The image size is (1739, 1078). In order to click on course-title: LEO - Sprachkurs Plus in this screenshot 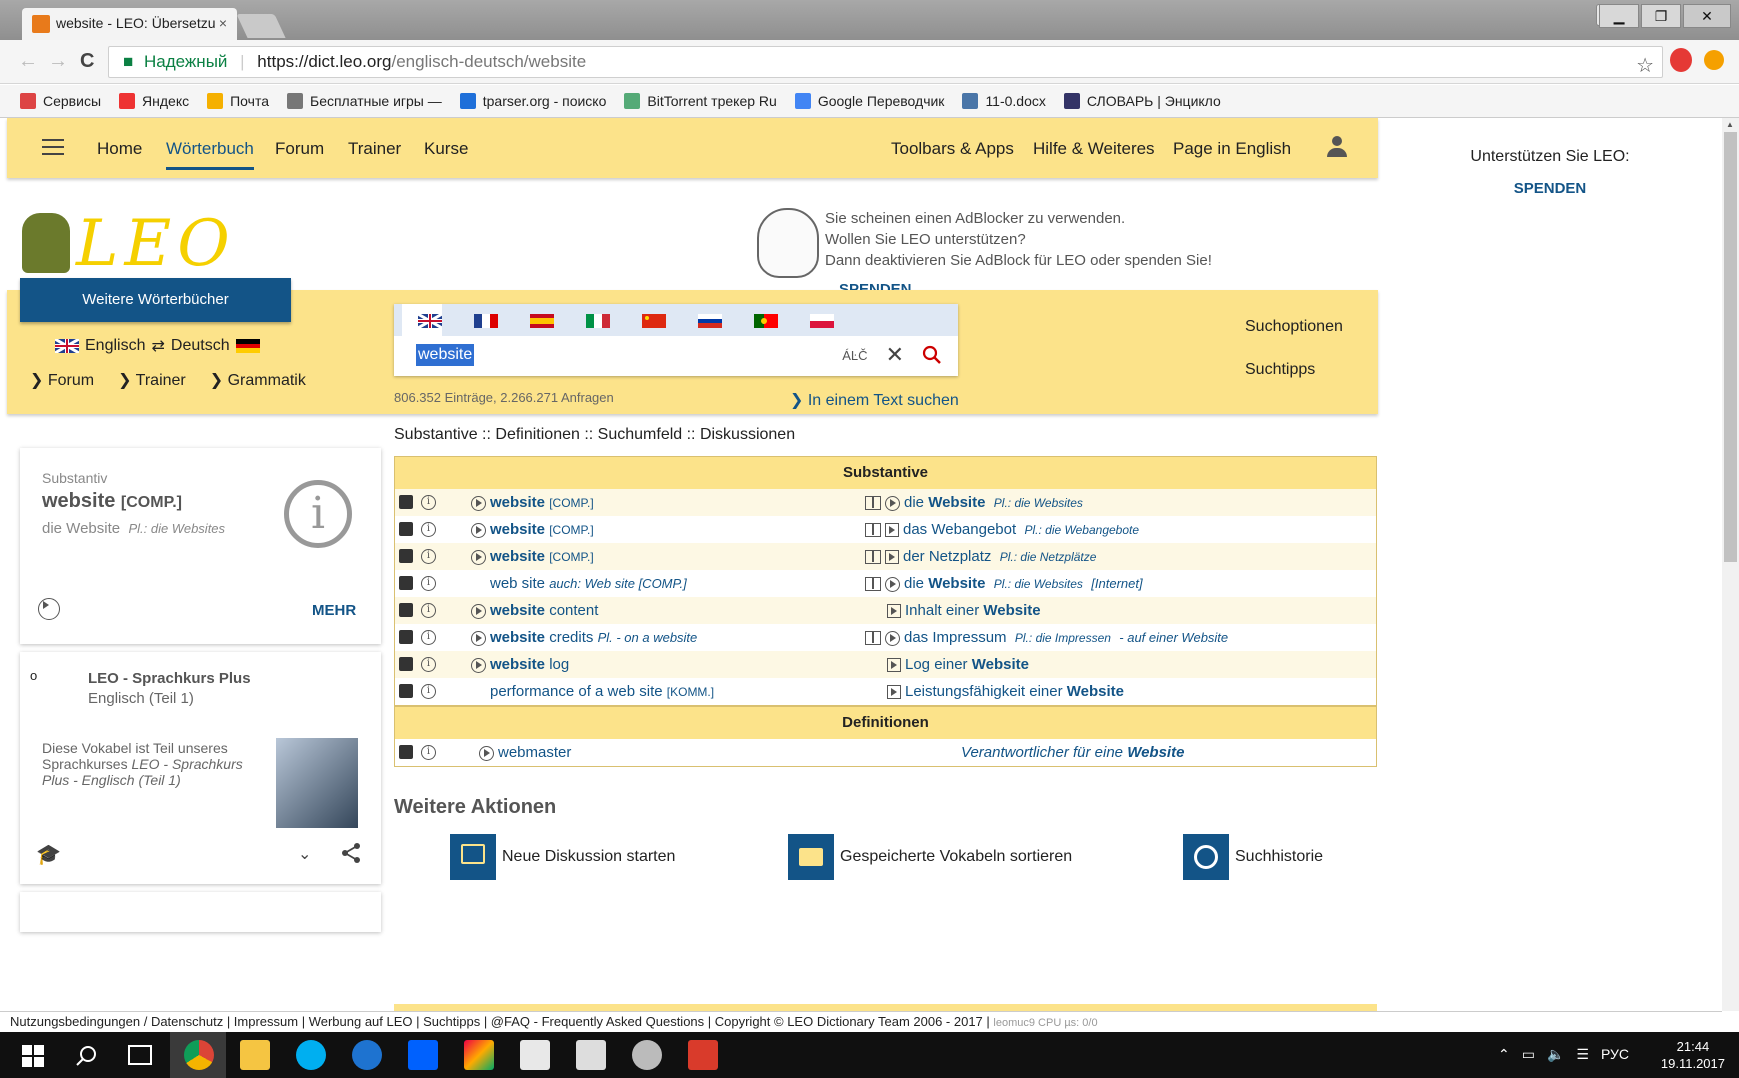, I will do `click(169, 678)`.